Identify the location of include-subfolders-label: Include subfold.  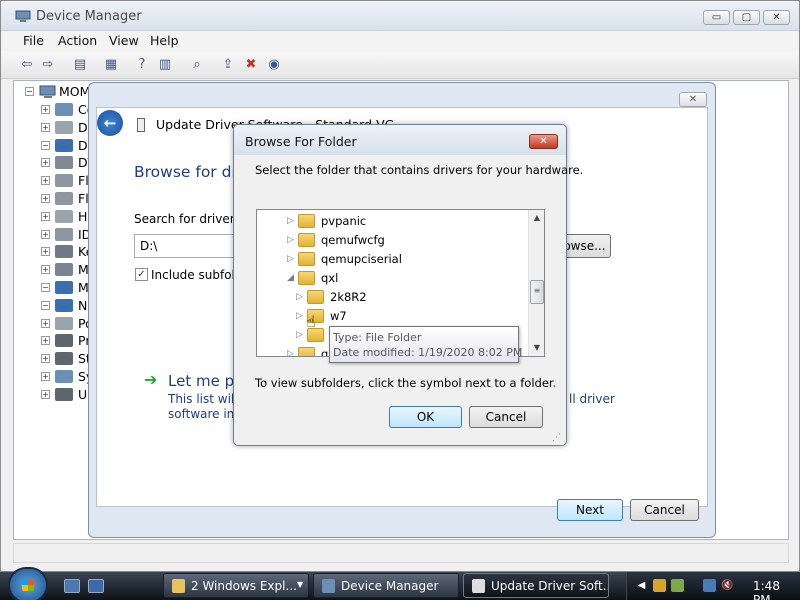
(197, 275).